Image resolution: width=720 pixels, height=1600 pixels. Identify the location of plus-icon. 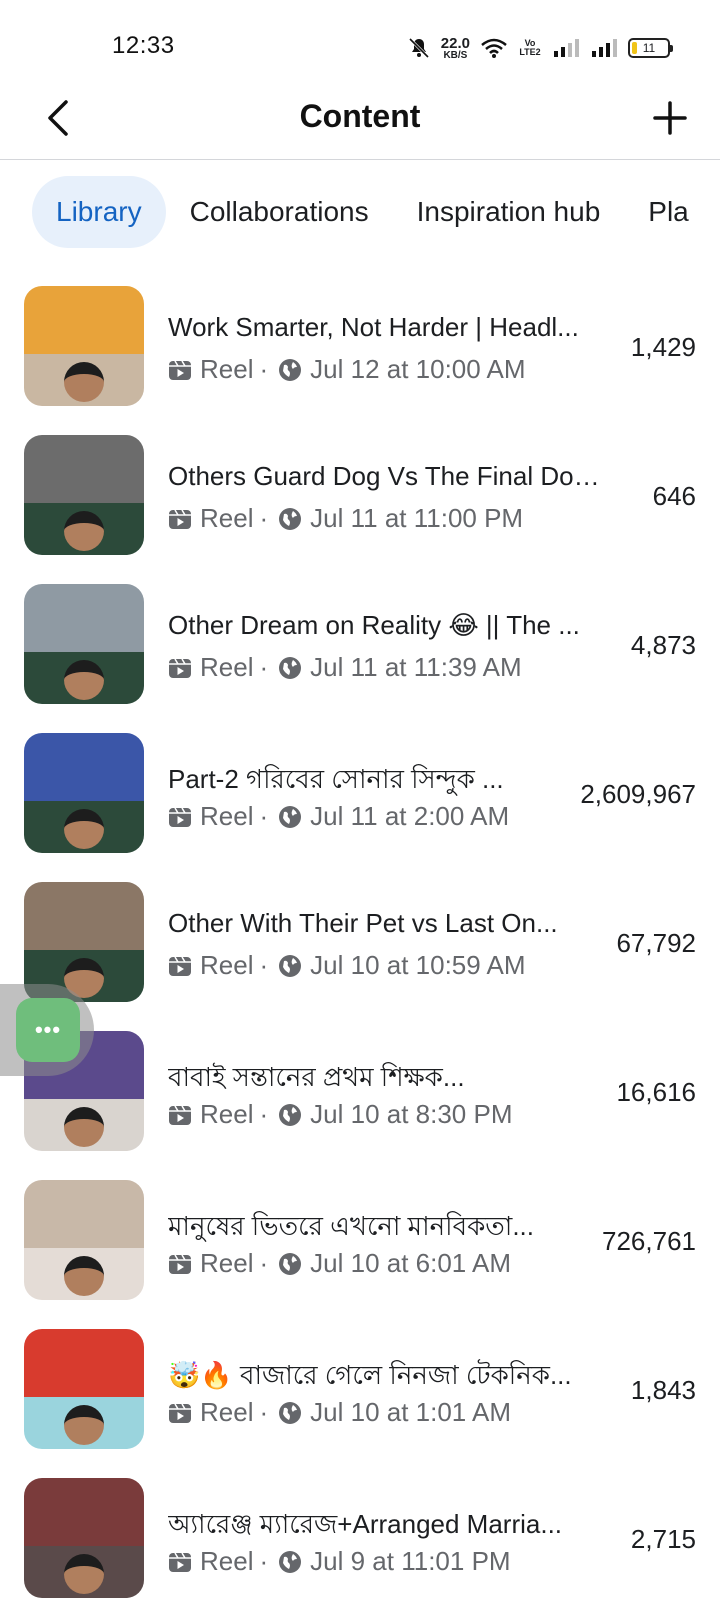
(670, 118).